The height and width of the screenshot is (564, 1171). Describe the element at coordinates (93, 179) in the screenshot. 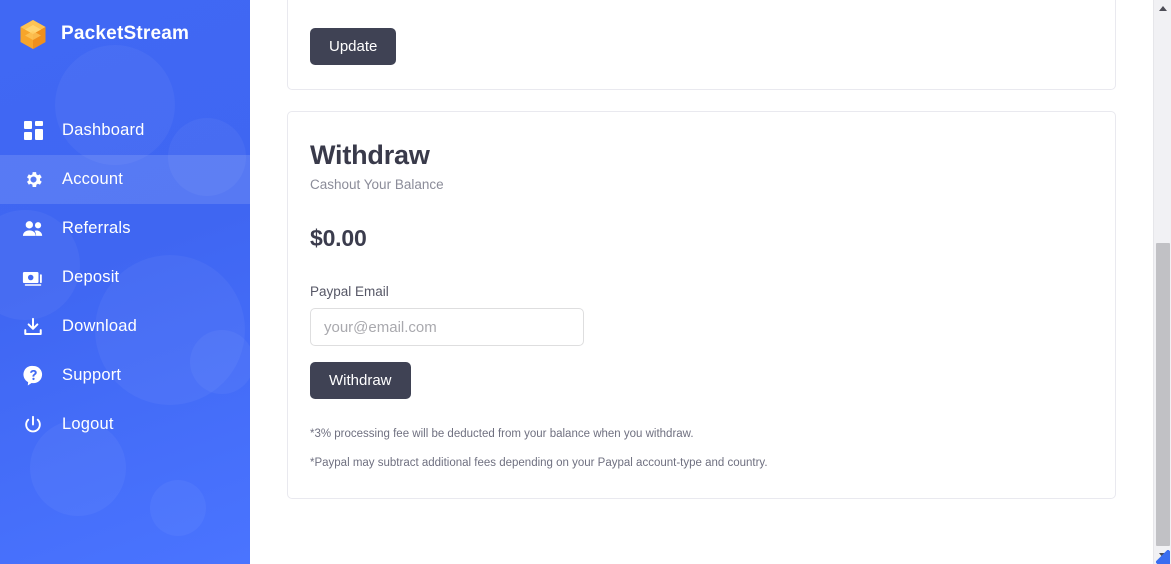

I see `sidebar-item-label: Account` at that location.